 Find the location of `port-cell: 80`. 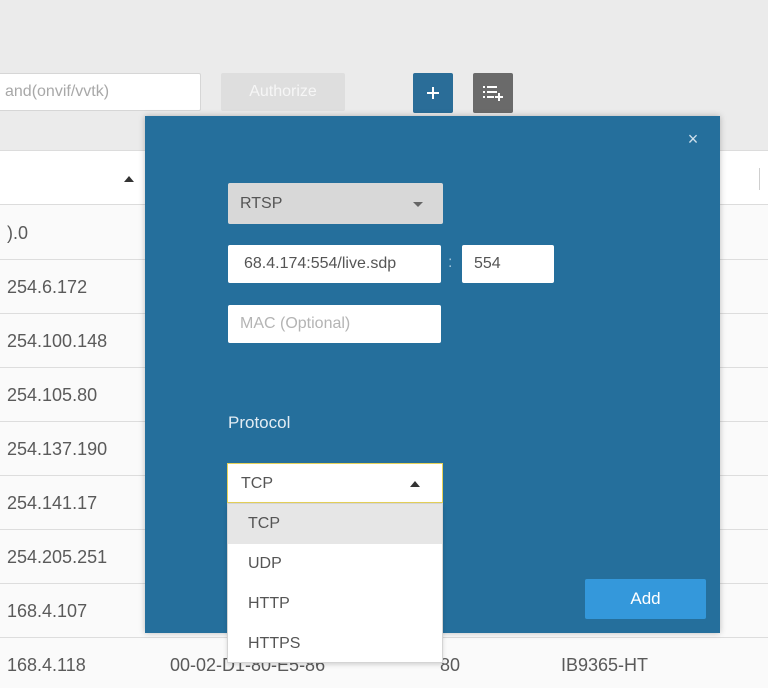

port-cell: 80 is located at coordinates (450, 665).